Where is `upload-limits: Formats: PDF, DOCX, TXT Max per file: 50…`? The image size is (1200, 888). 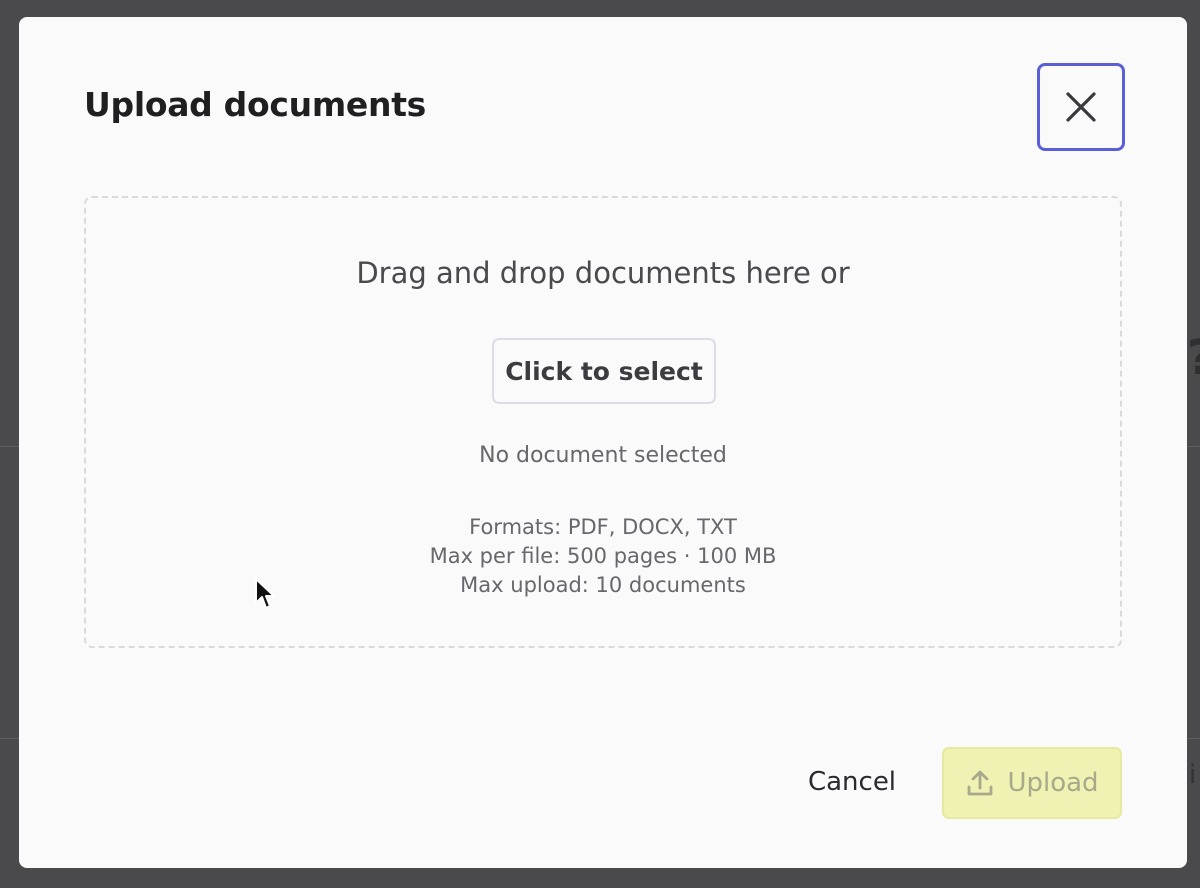 upload-limits: Formats: PDF, DOCX, TXT Max per file: 50… is located at coordinates (603, 556).